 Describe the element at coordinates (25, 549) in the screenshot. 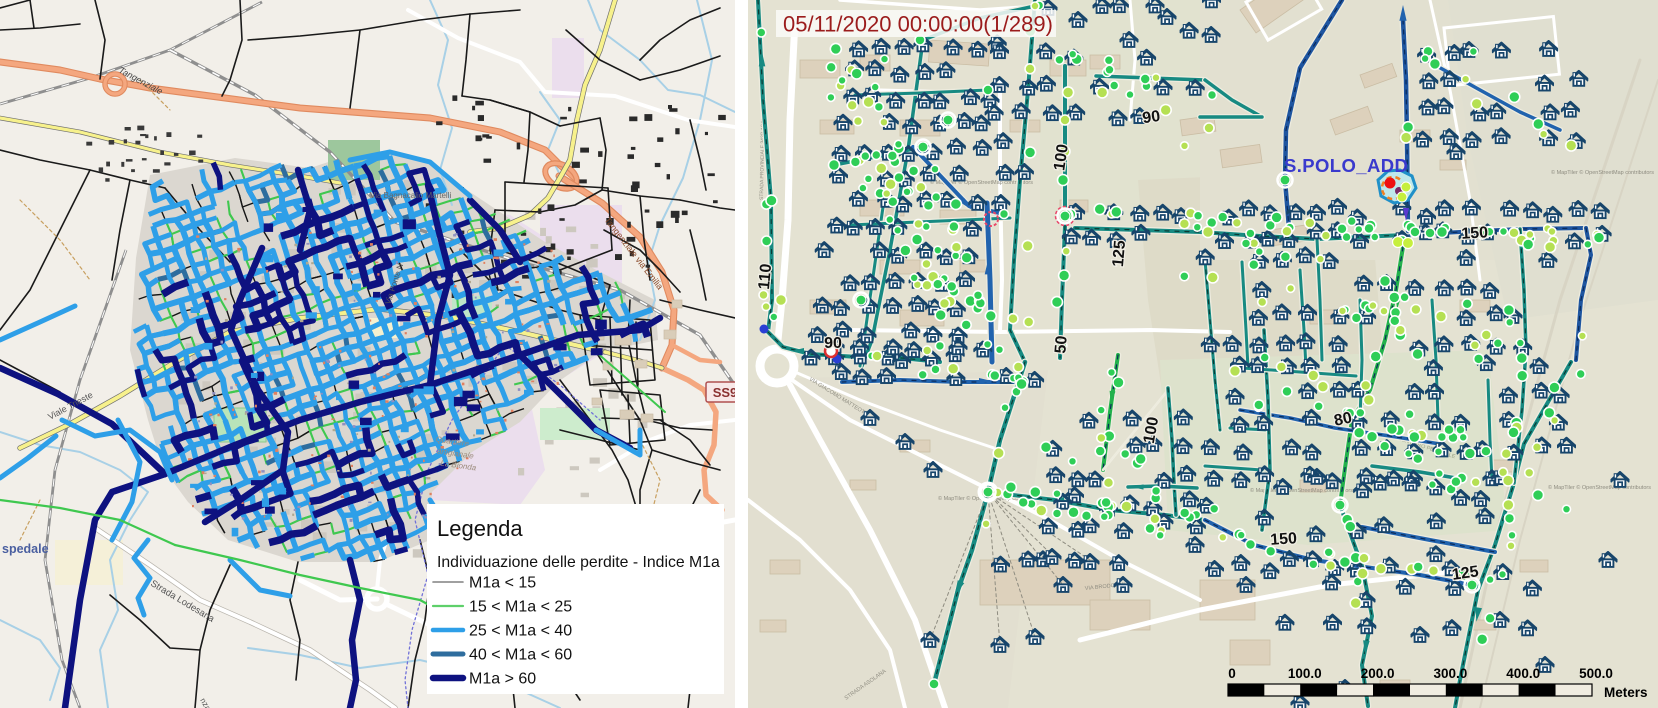

I see `svg-text: spedale` at that location.